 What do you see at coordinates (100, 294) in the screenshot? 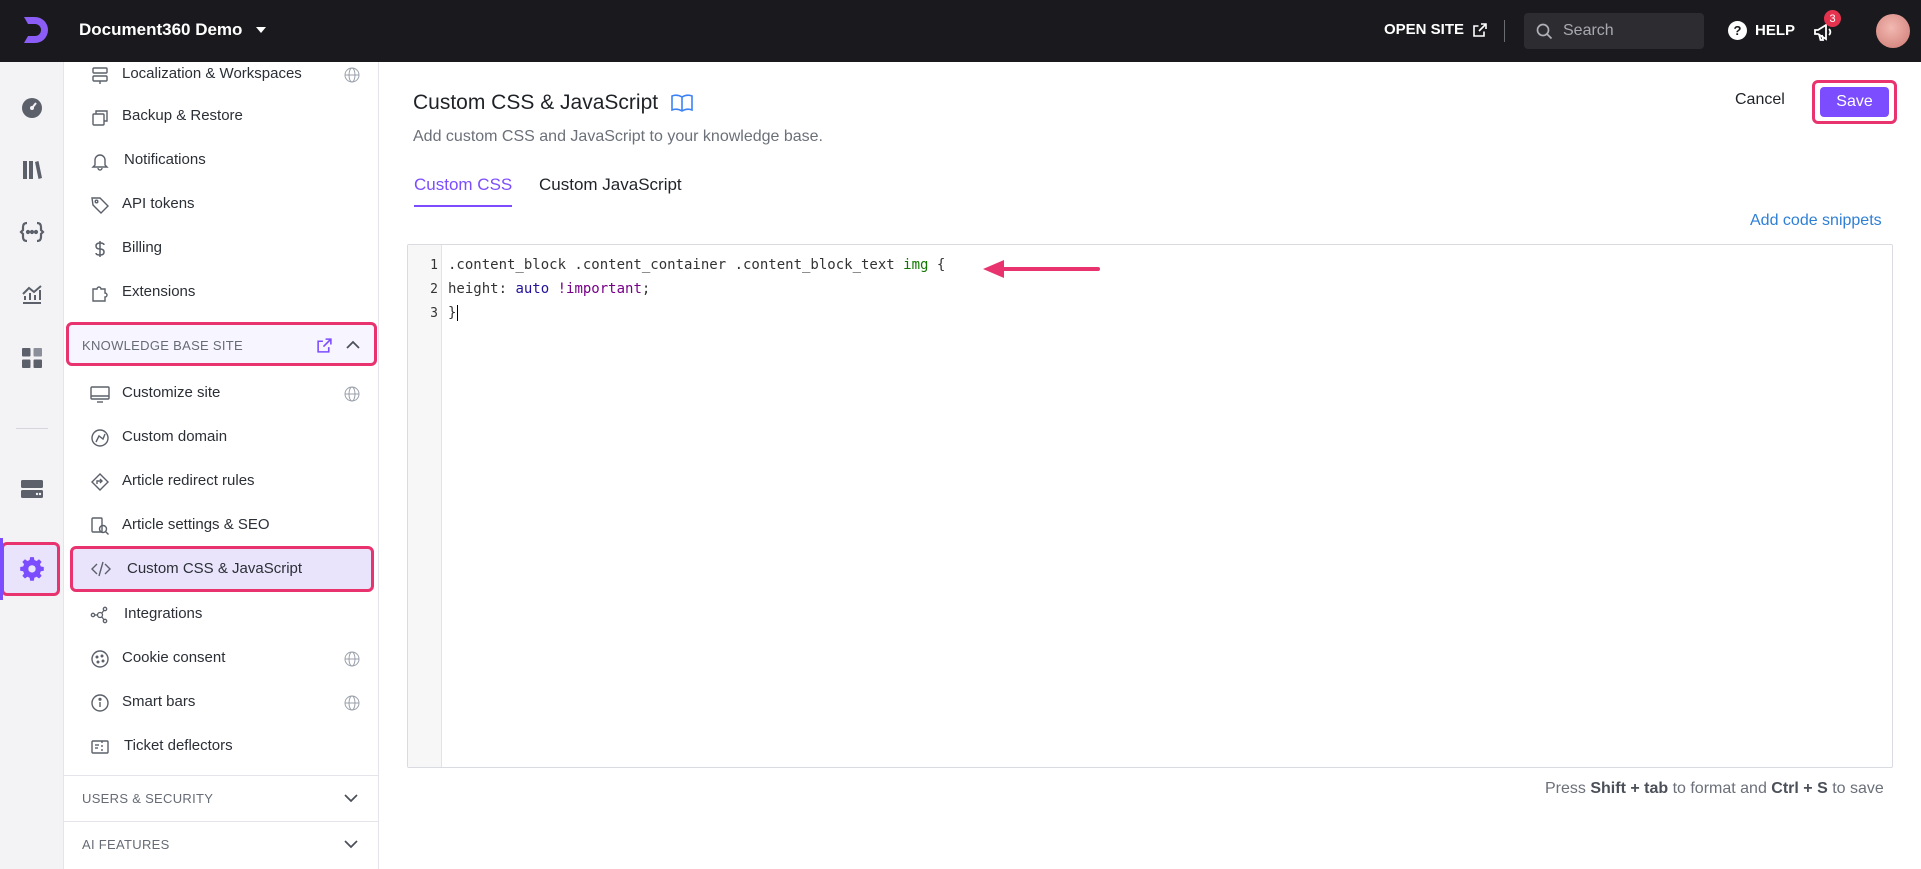
I see `puzzle-icon` at bounding box center [100, 294].